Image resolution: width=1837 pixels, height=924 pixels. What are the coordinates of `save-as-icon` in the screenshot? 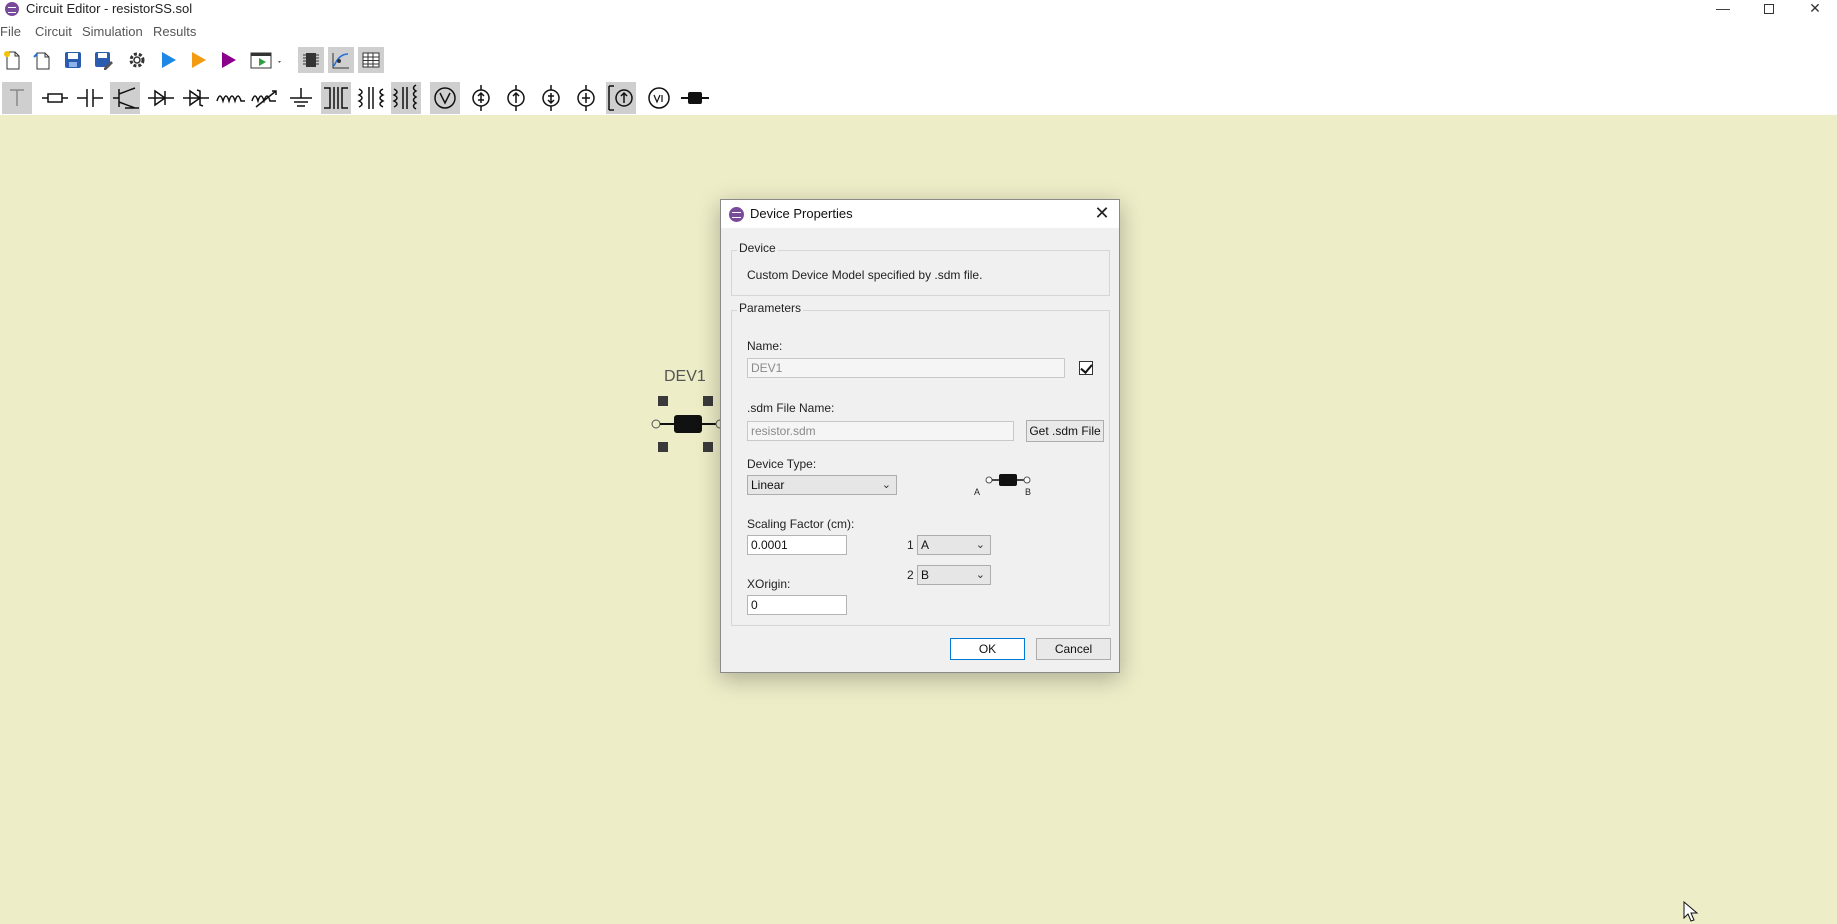 It's located at (104, 61).